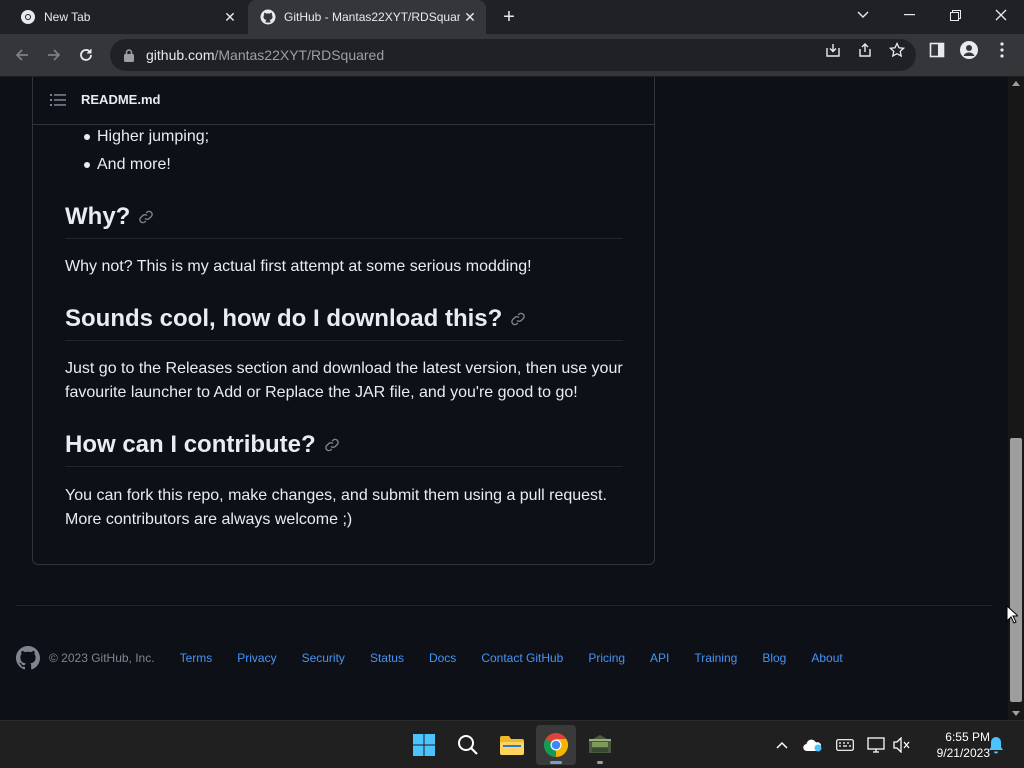 The width and height of the screenshot is (1024, 768). What do you see at coordinates (865, 50) in the screenshot?
I see `share-icon` at bounding box center [865, 50].